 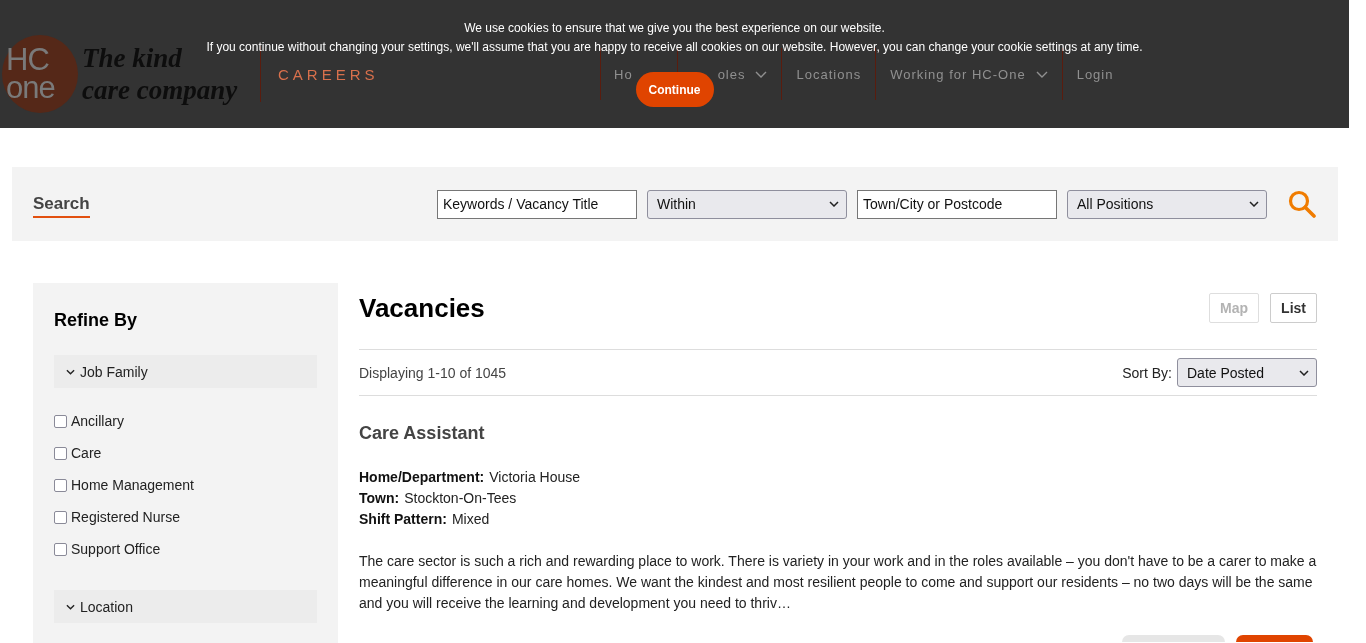 I want to click on filter-label: Support Office, so click(x=116, y=549).